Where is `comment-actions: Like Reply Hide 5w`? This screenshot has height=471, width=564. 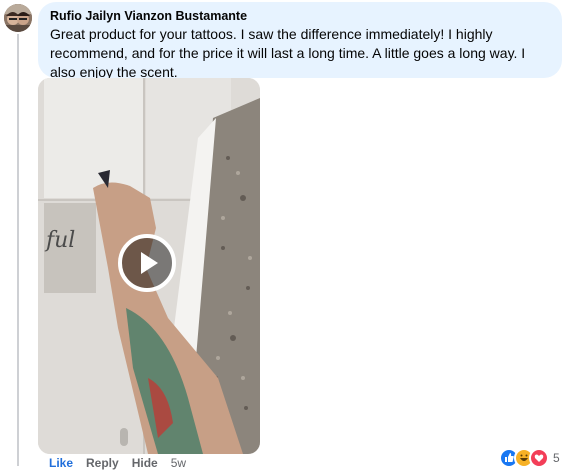 comment-actions: Like Reply Hide 5w is located at coordinates (124, 463).